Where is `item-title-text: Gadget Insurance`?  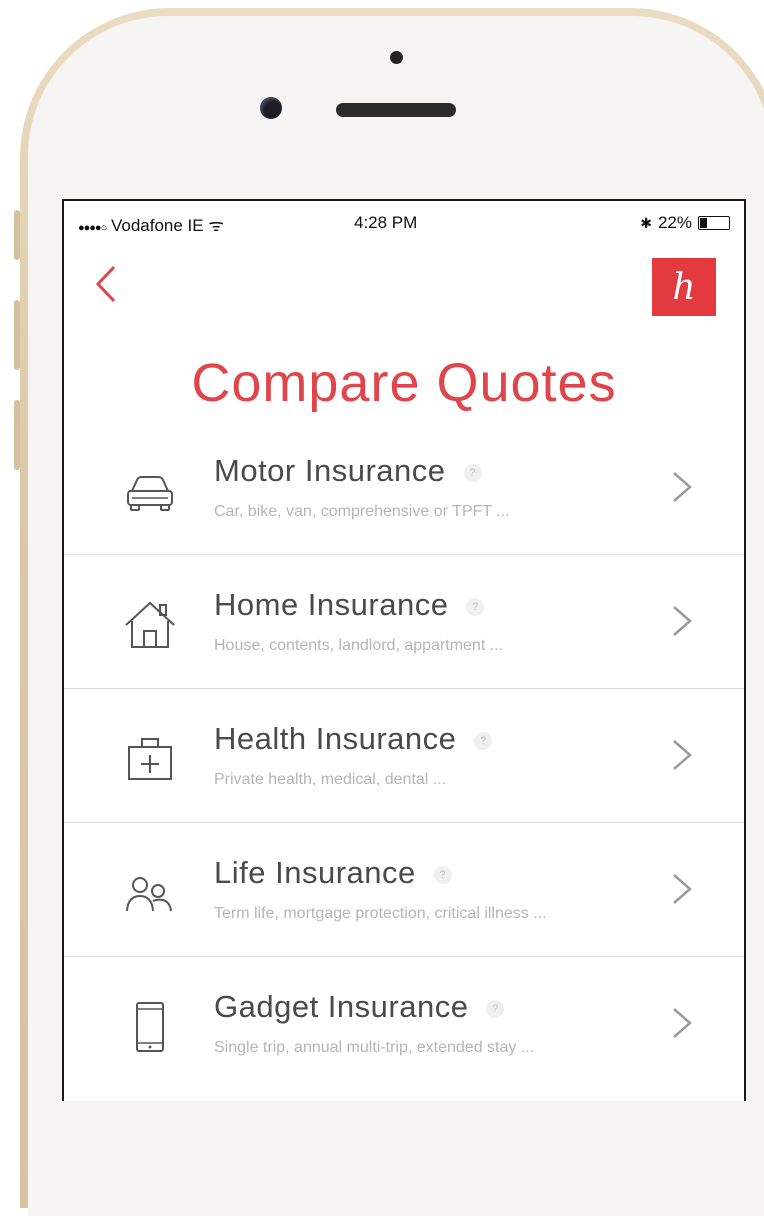
item-title-text: Gadget Insurance is located at coordinates (341, 1006).